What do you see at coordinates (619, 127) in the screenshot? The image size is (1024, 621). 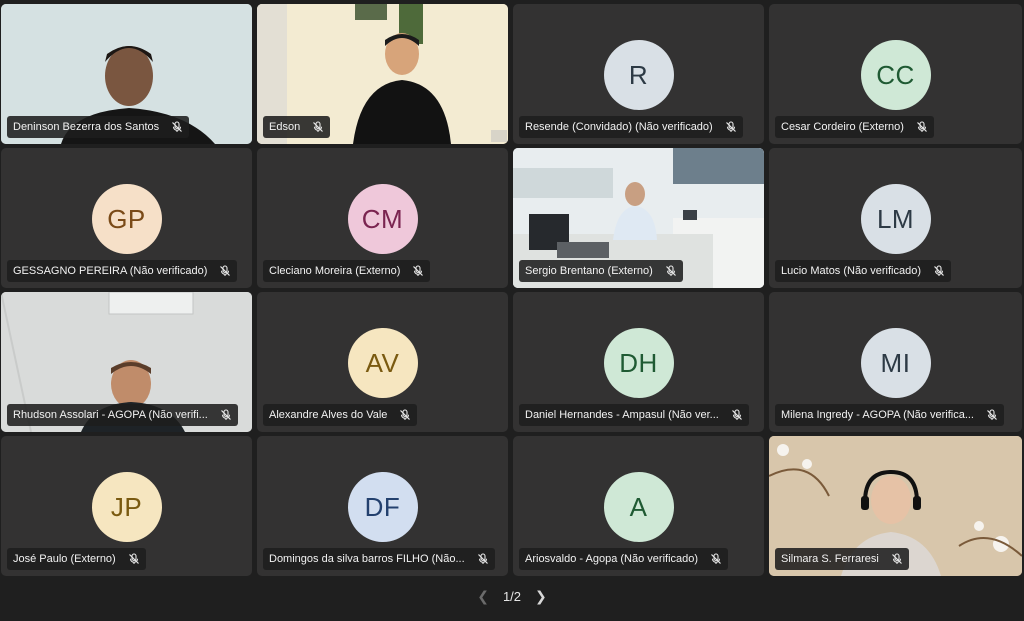 I see `participant-name: Resende (Convidado) (Não verificado)` at bounding box center [619, 127].